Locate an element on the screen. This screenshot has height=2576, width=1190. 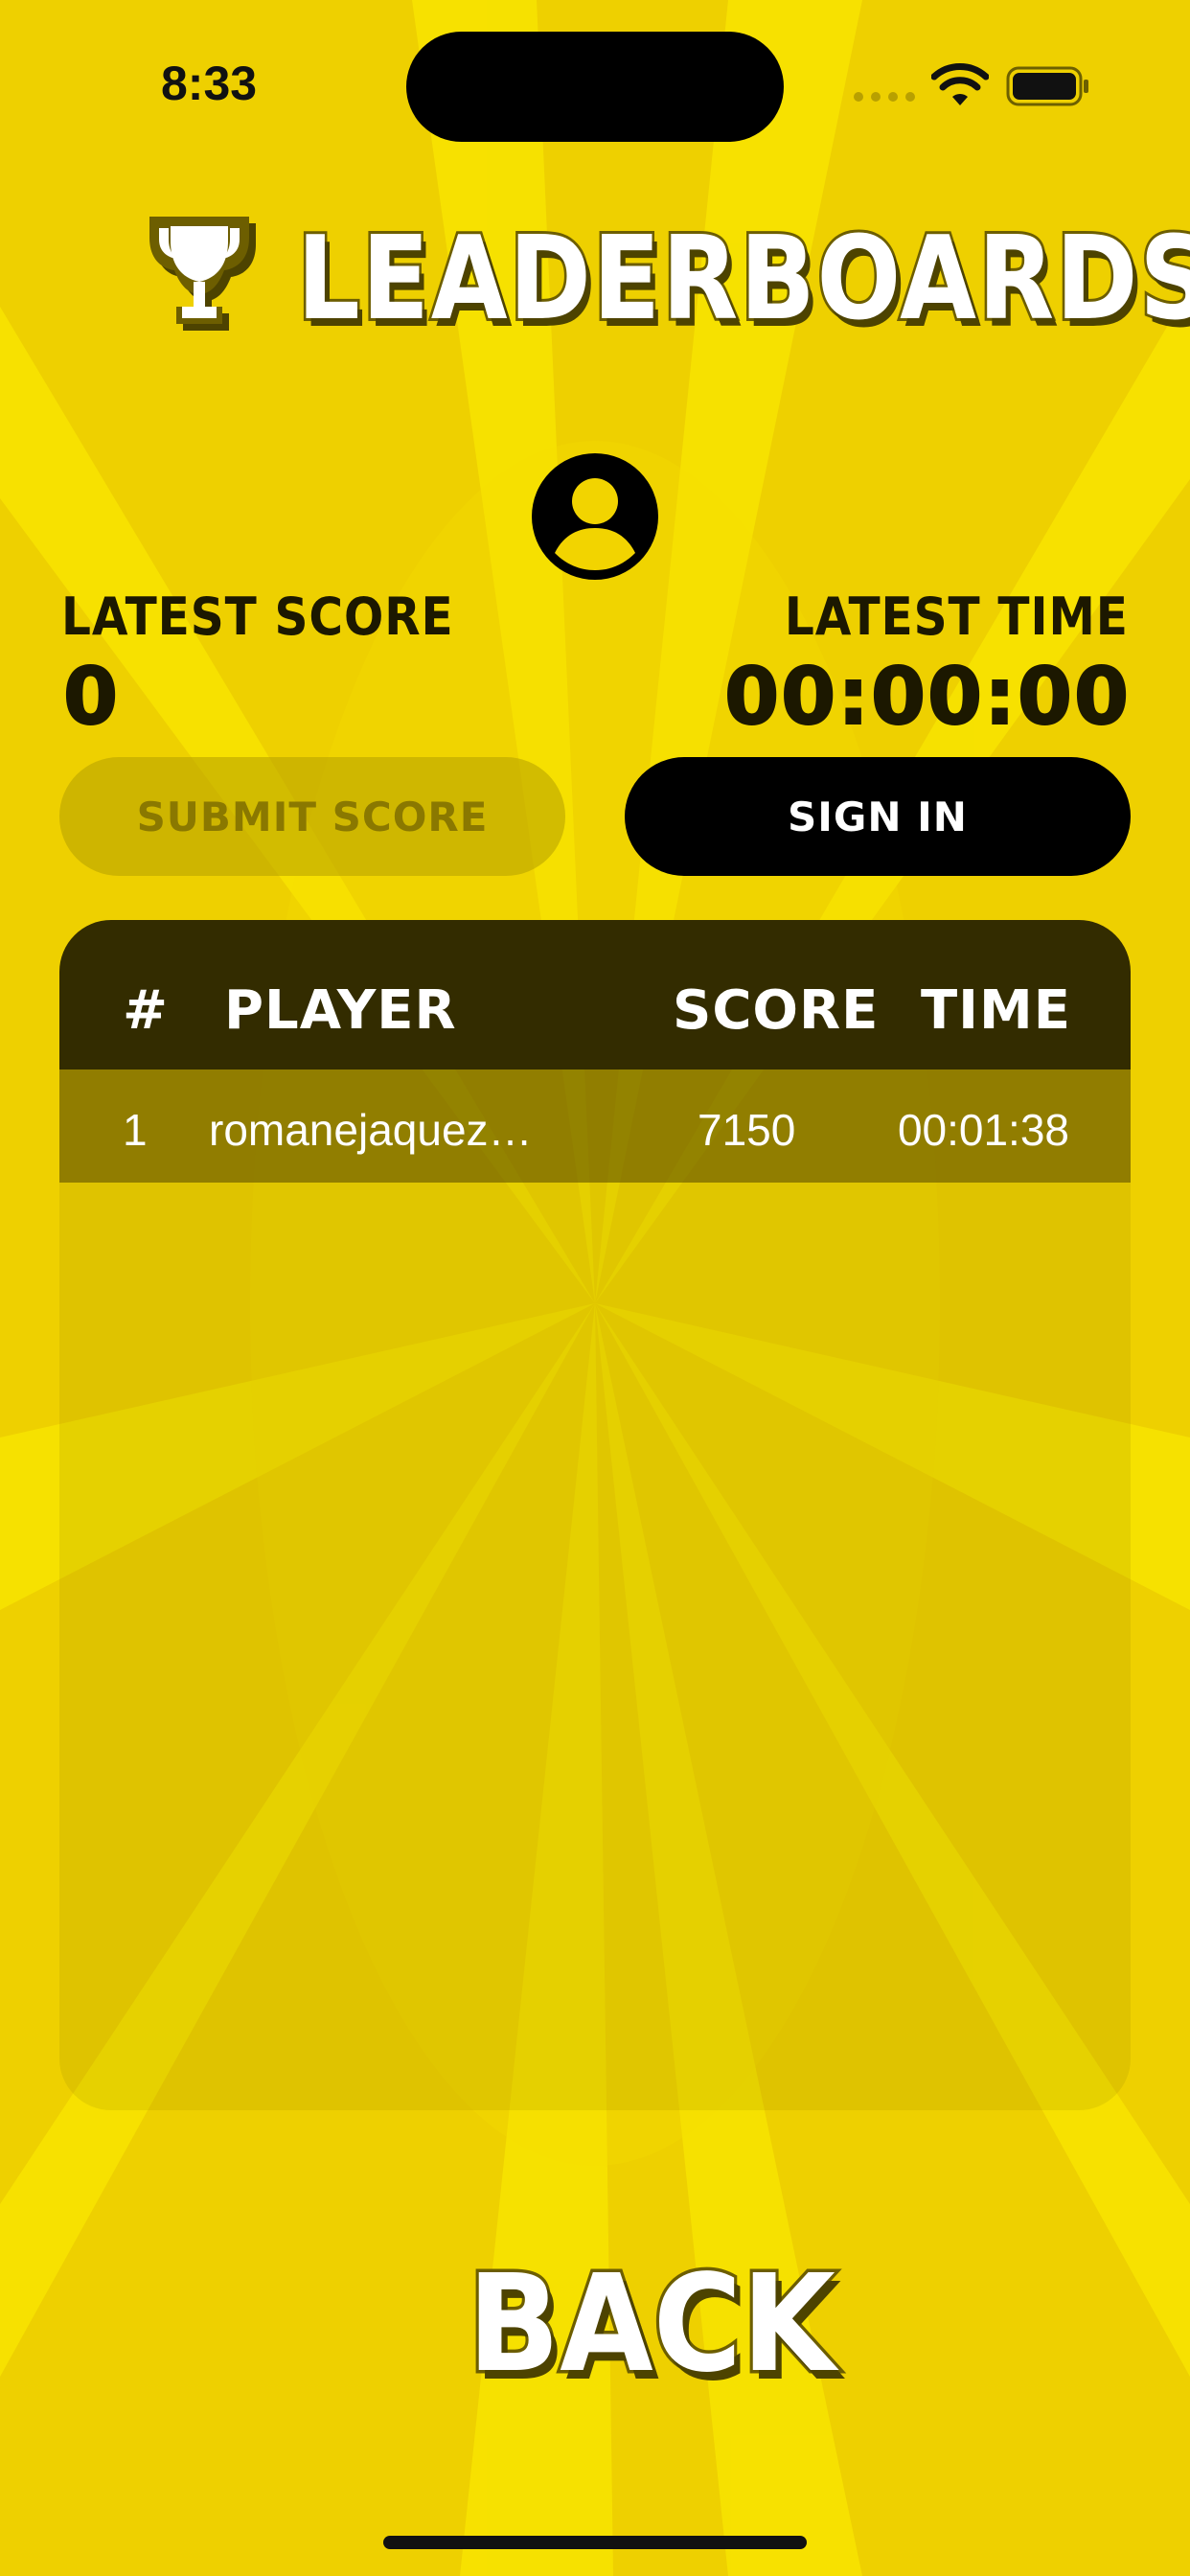
wifi-icon is located at coordinates (960, 84).